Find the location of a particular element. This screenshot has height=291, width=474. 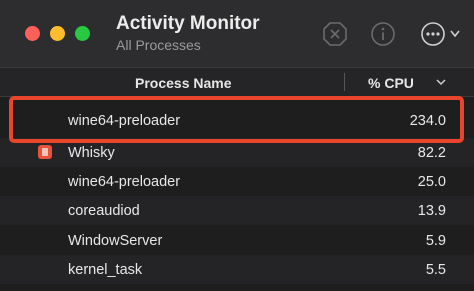

process-cpu: 13.9 is located at coordinates (431, 211).